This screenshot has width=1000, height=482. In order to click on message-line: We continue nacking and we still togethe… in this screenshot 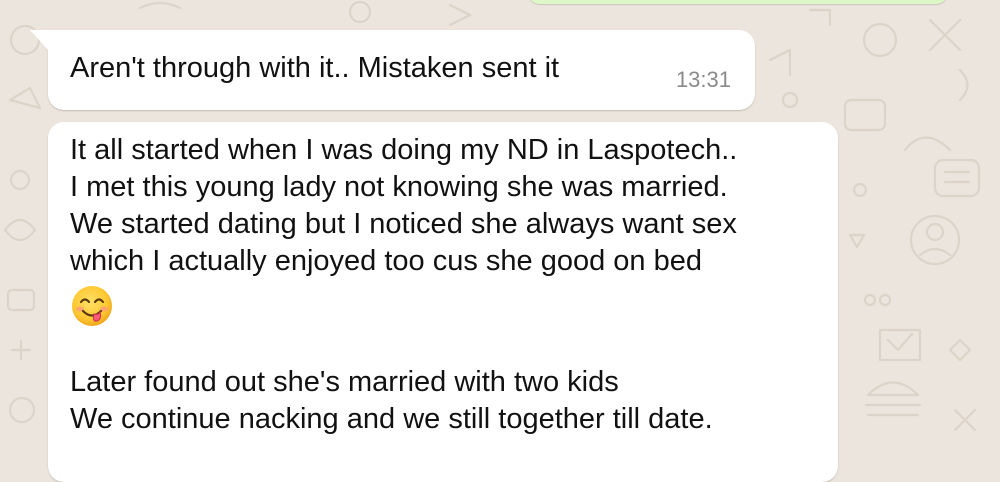, I will do `click(391, 419)`.